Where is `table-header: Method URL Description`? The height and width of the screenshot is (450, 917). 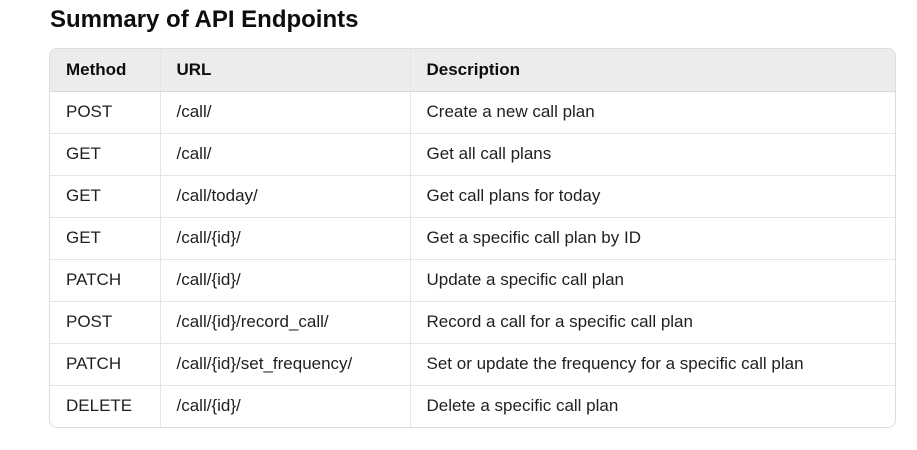
table-header: Method URL Description is located at coordinates (472, 70).